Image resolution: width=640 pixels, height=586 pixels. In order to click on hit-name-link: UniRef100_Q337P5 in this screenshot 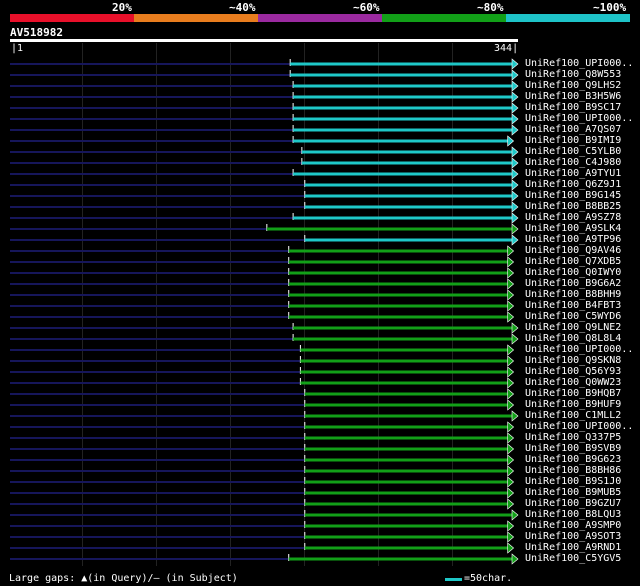, I will do `click(573, 437)`.